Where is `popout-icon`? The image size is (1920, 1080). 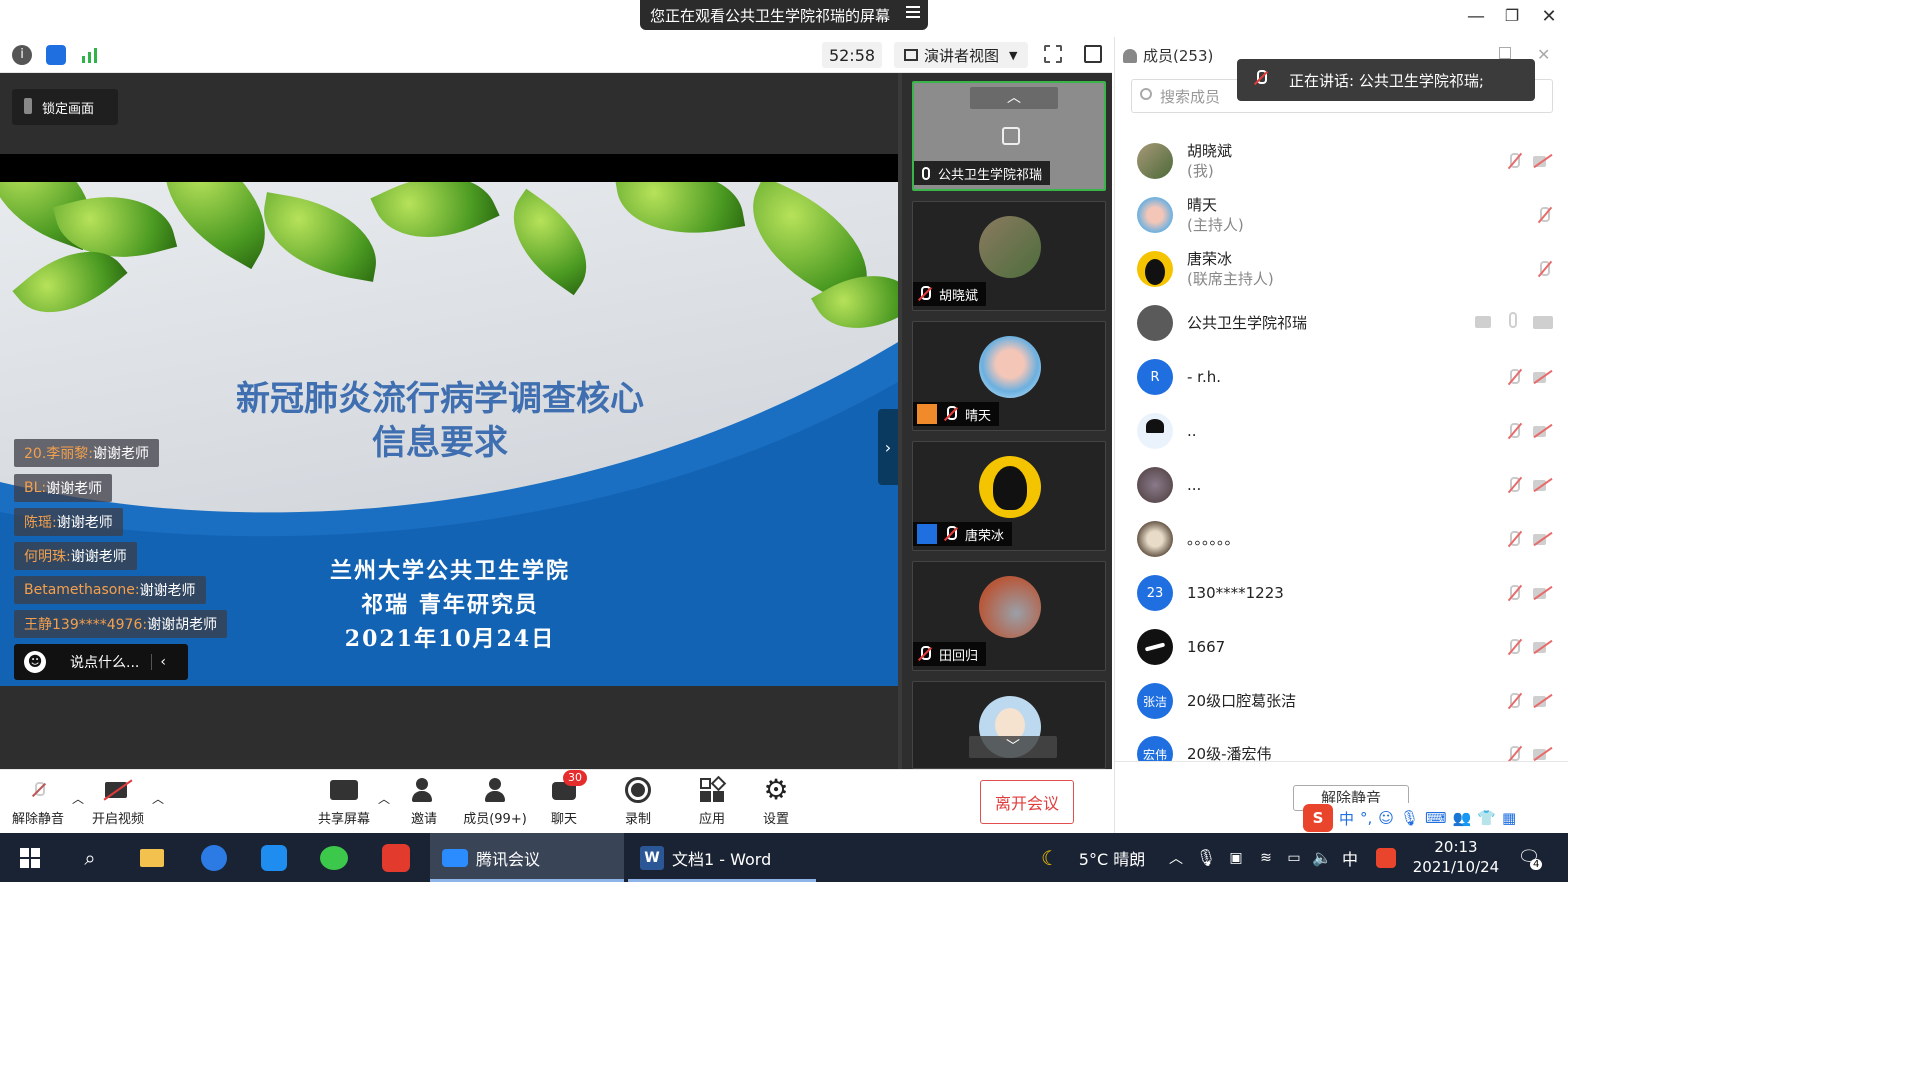 popout-icon is located at coordinates (1505, 53).